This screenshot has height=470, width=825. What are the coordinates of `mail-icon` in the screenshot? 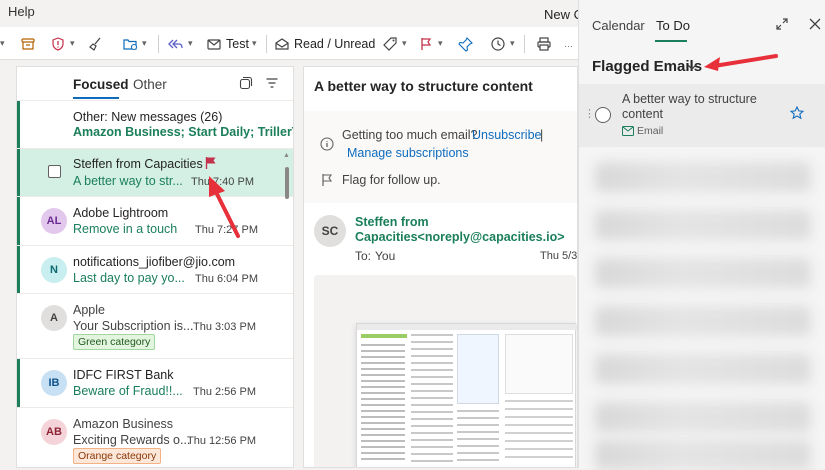 It's located at (214, 44).